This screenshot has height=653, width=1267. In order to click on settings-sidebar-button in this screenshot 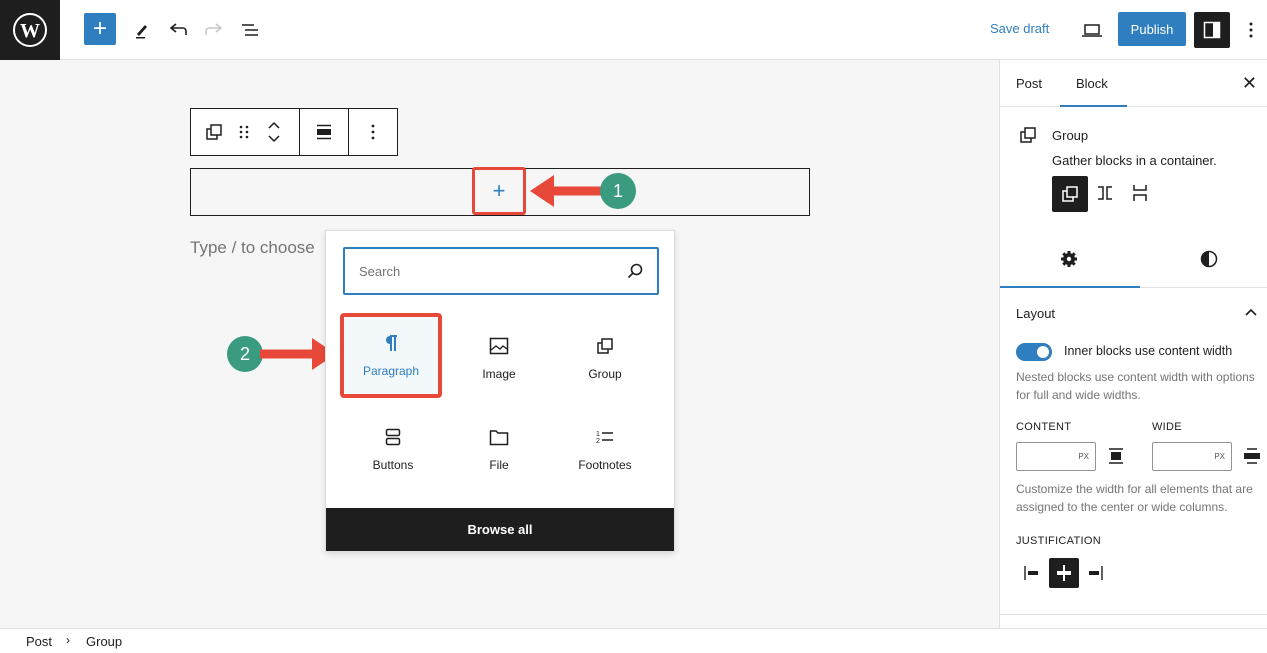, I will do `click(1212, 30)`.